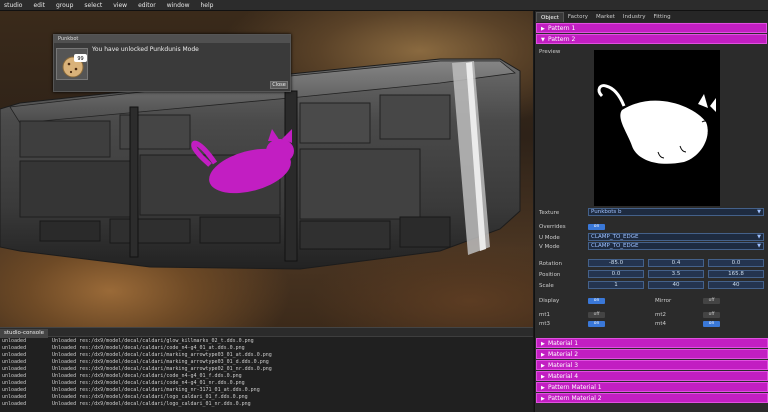  What do you see at coordinates (596, 315) in the screenshot?
I see `mt1-toggle: off` at bounding box center [596, 315].